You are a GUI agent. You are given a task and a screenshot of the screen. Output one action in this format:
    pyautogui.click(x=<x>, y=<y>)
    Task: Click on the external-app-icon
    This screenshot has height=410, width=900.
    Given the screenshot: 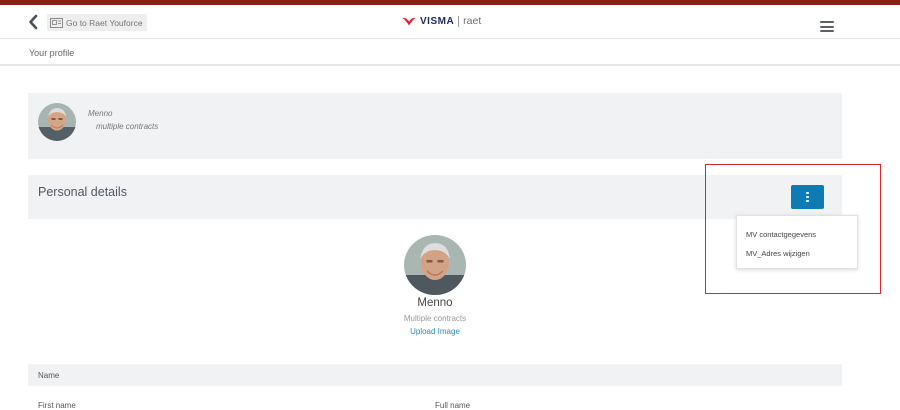 What is the action you would take?
    pyautogui.click(x=56, y=22)
    